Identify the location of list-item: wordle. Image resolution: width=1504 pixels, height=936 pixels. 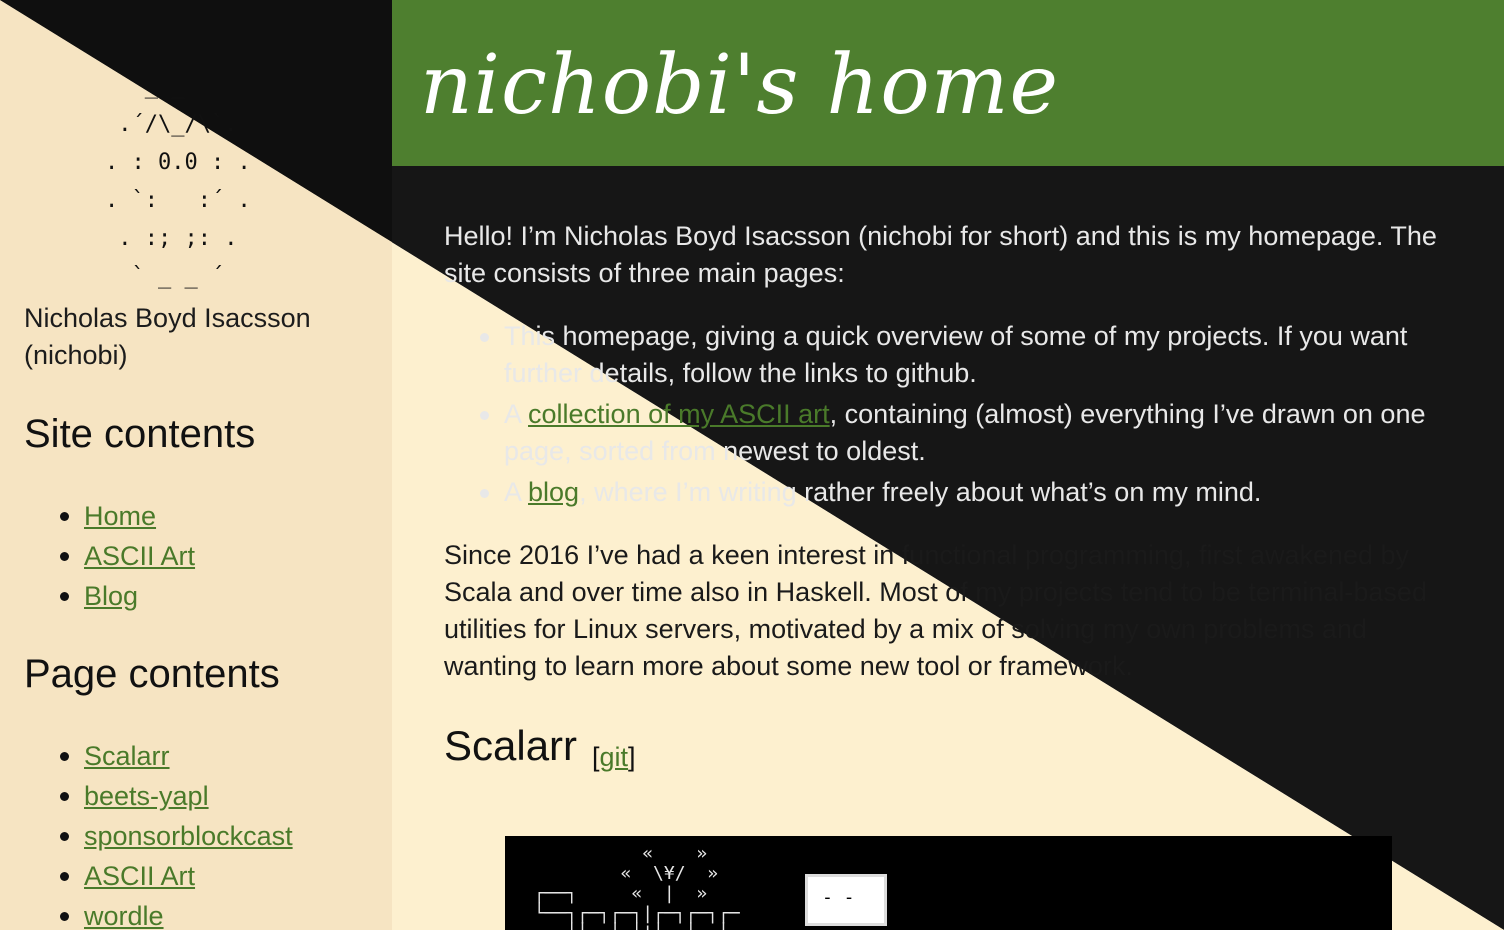
(176, 916).